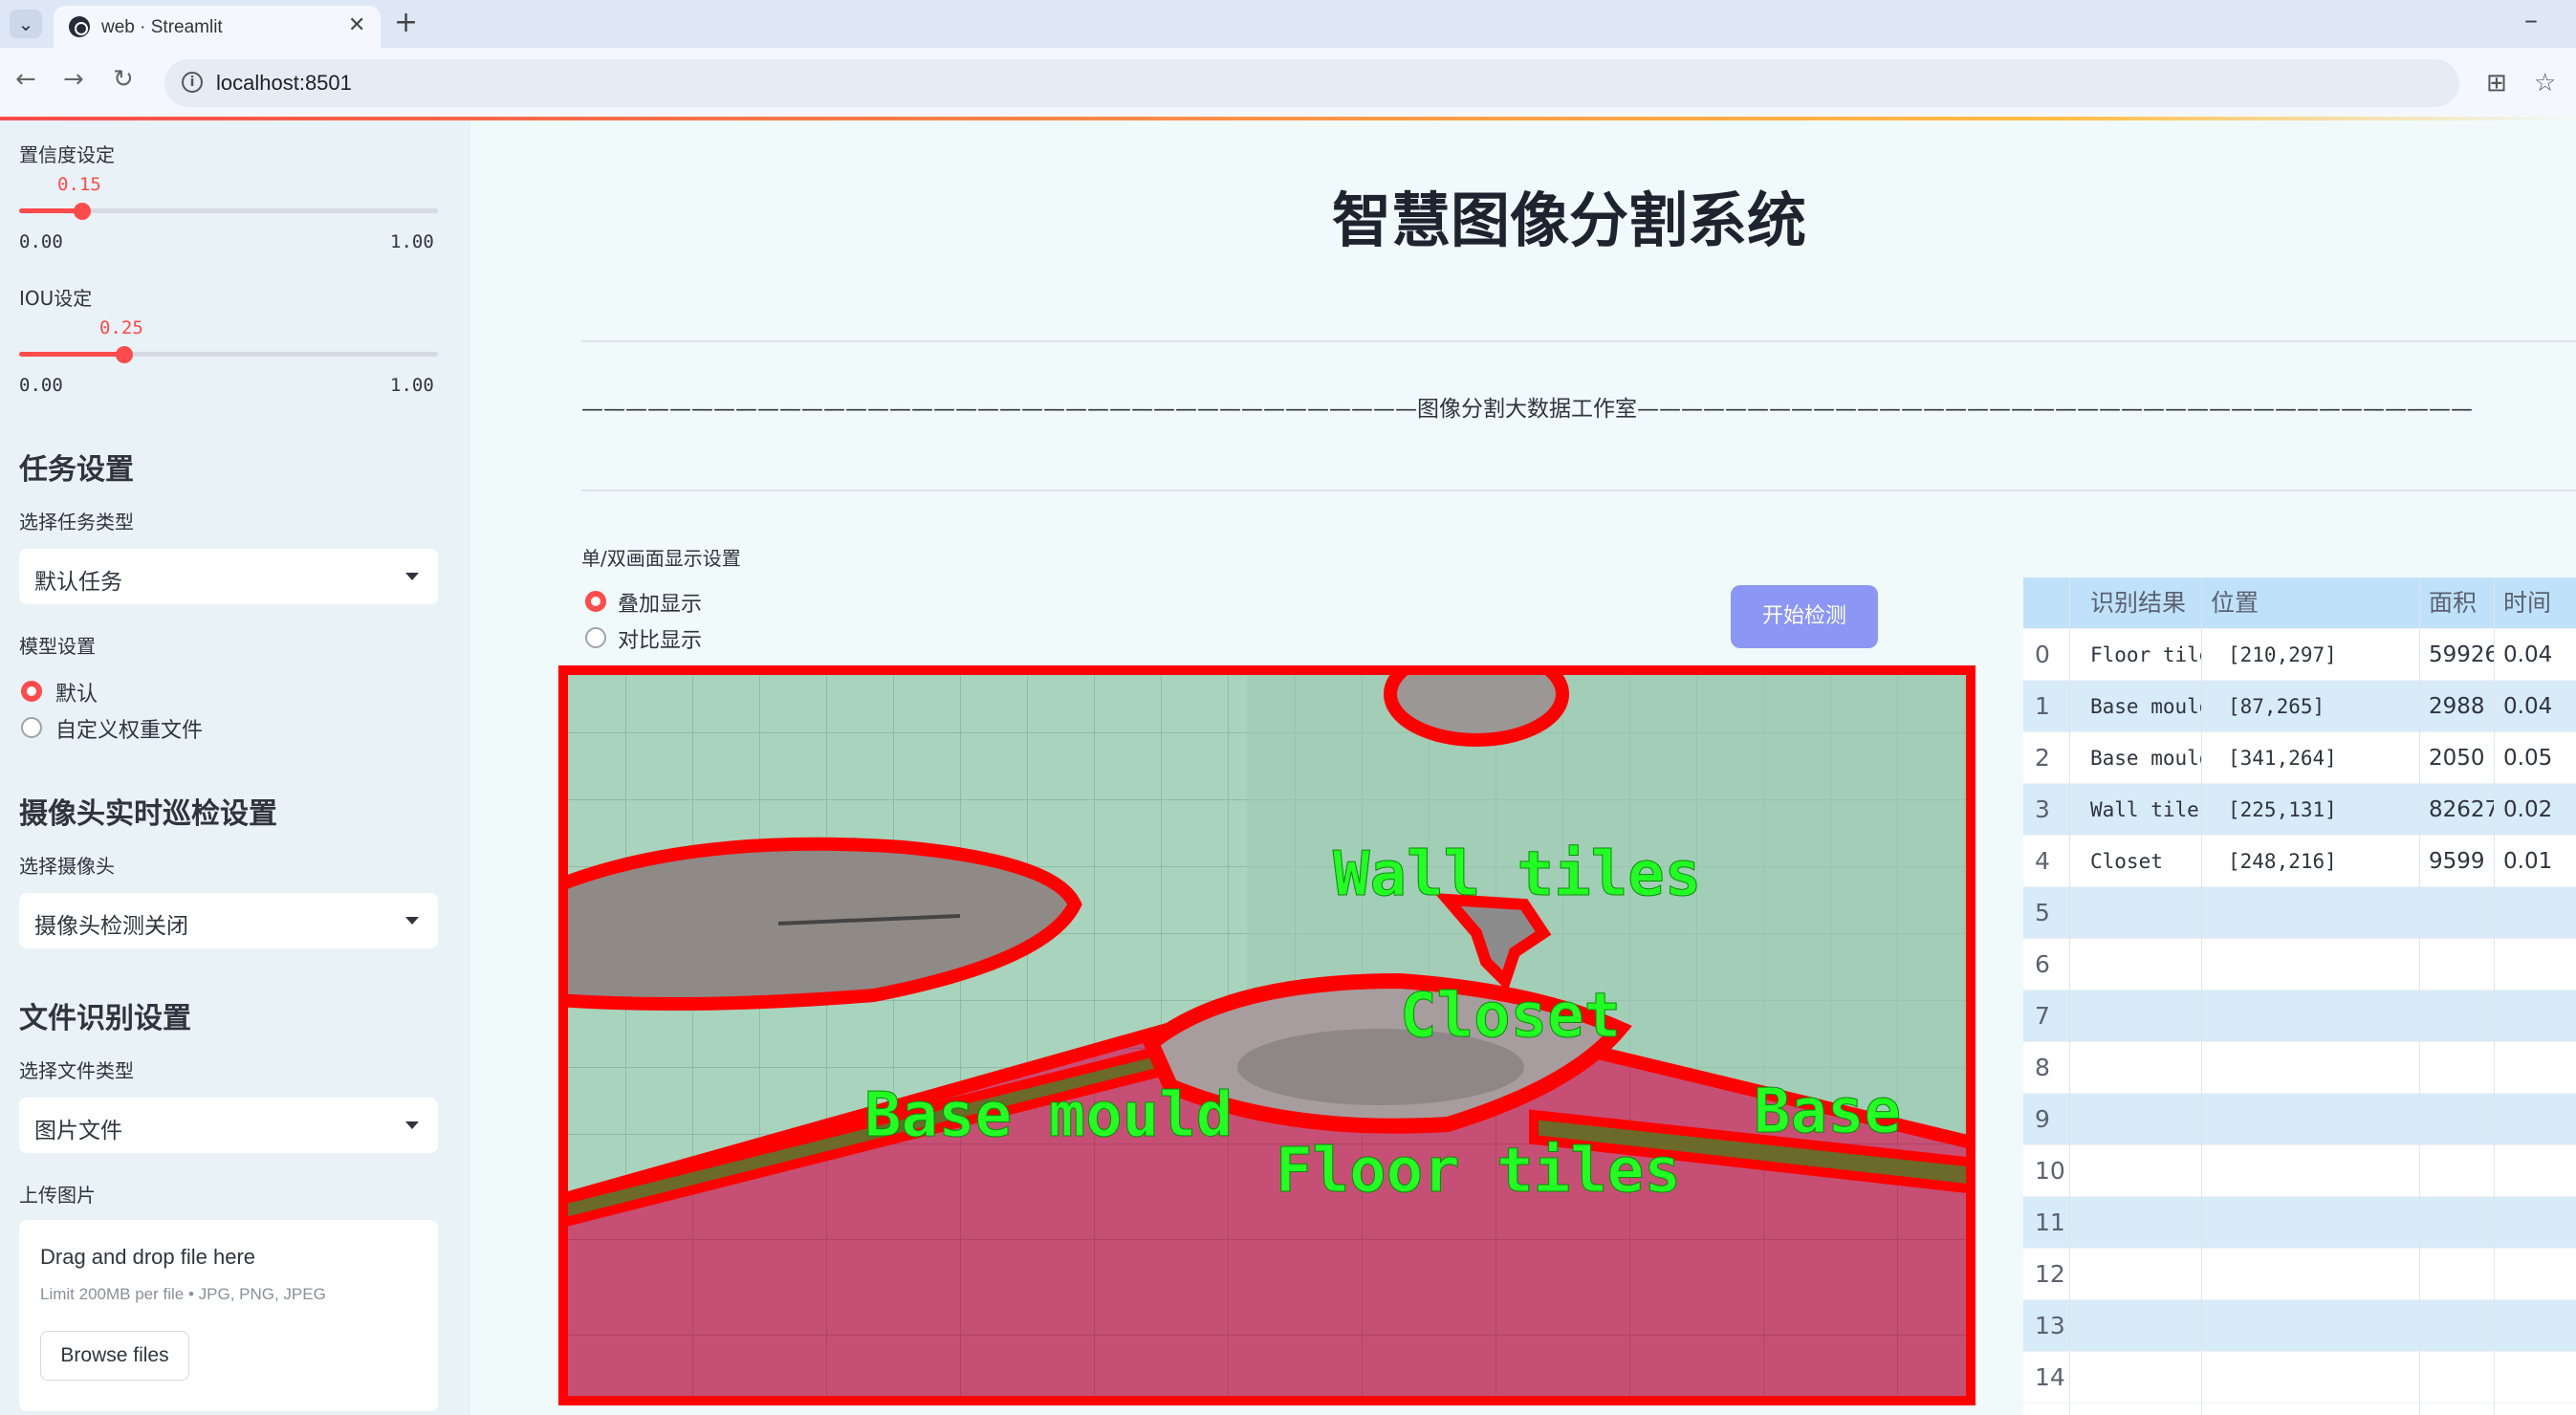 This screenshot has width=2576, height=1415. Describe the element at coordinates (2043, 706) in the screenshot. I see `row-index: 1` at that location.